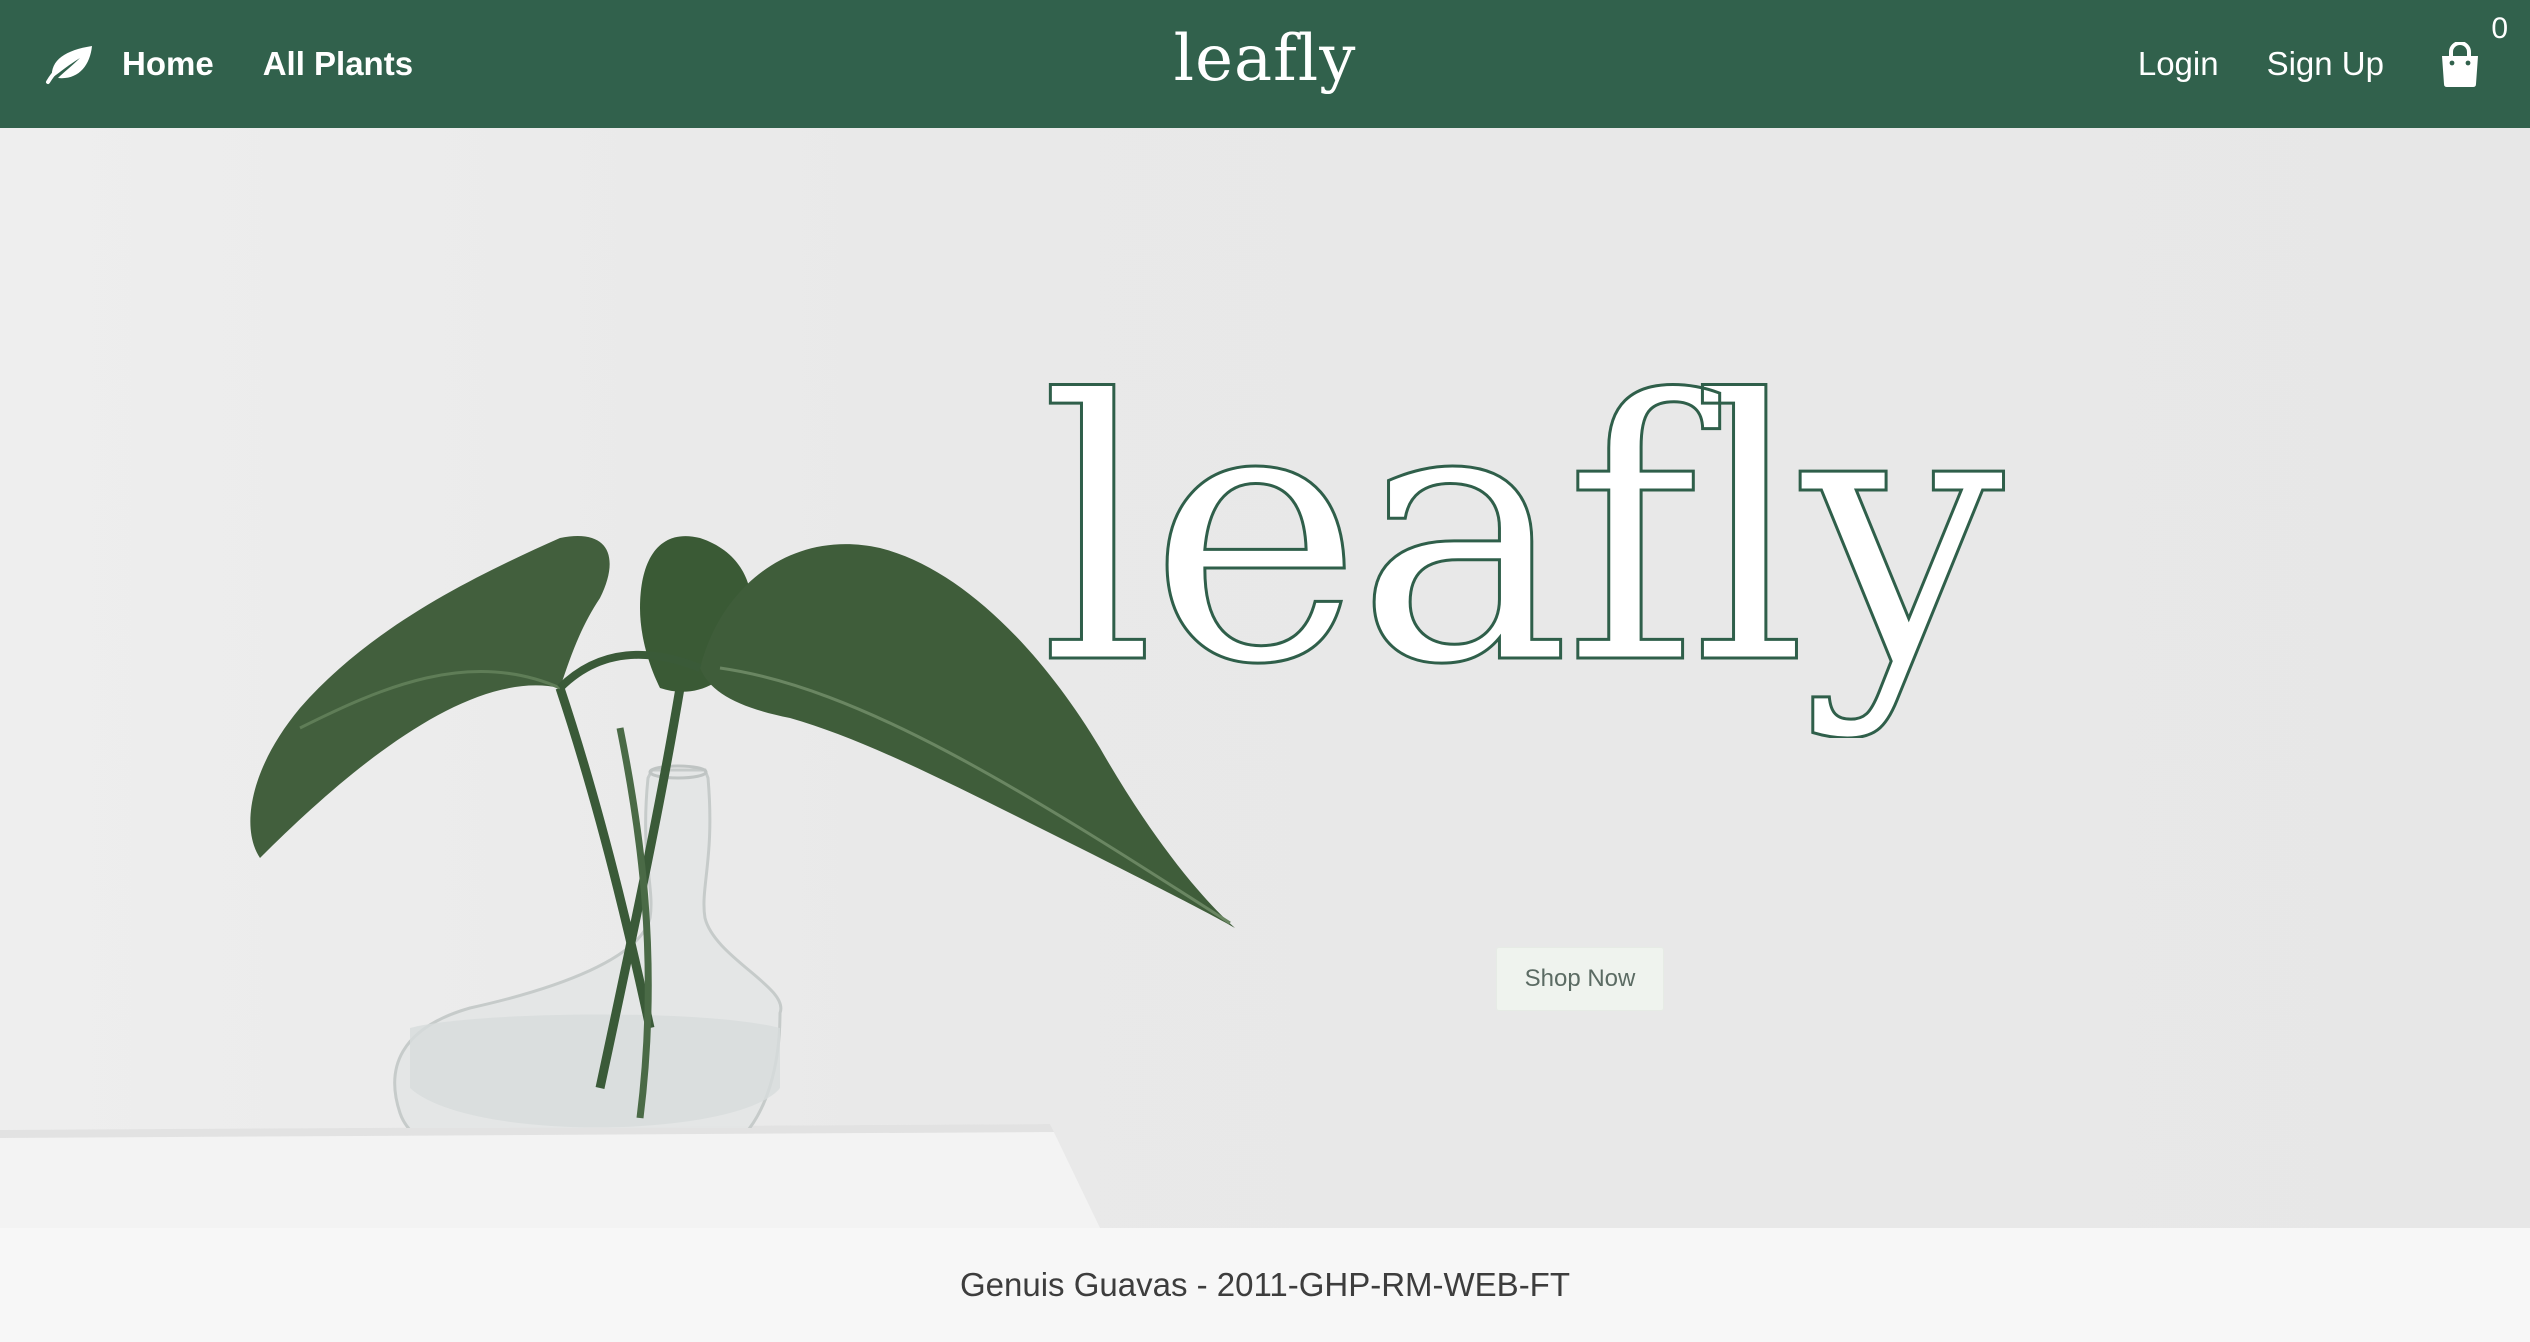  I want to click on nav-all-plants-link: All Plants, so click(338, 64).